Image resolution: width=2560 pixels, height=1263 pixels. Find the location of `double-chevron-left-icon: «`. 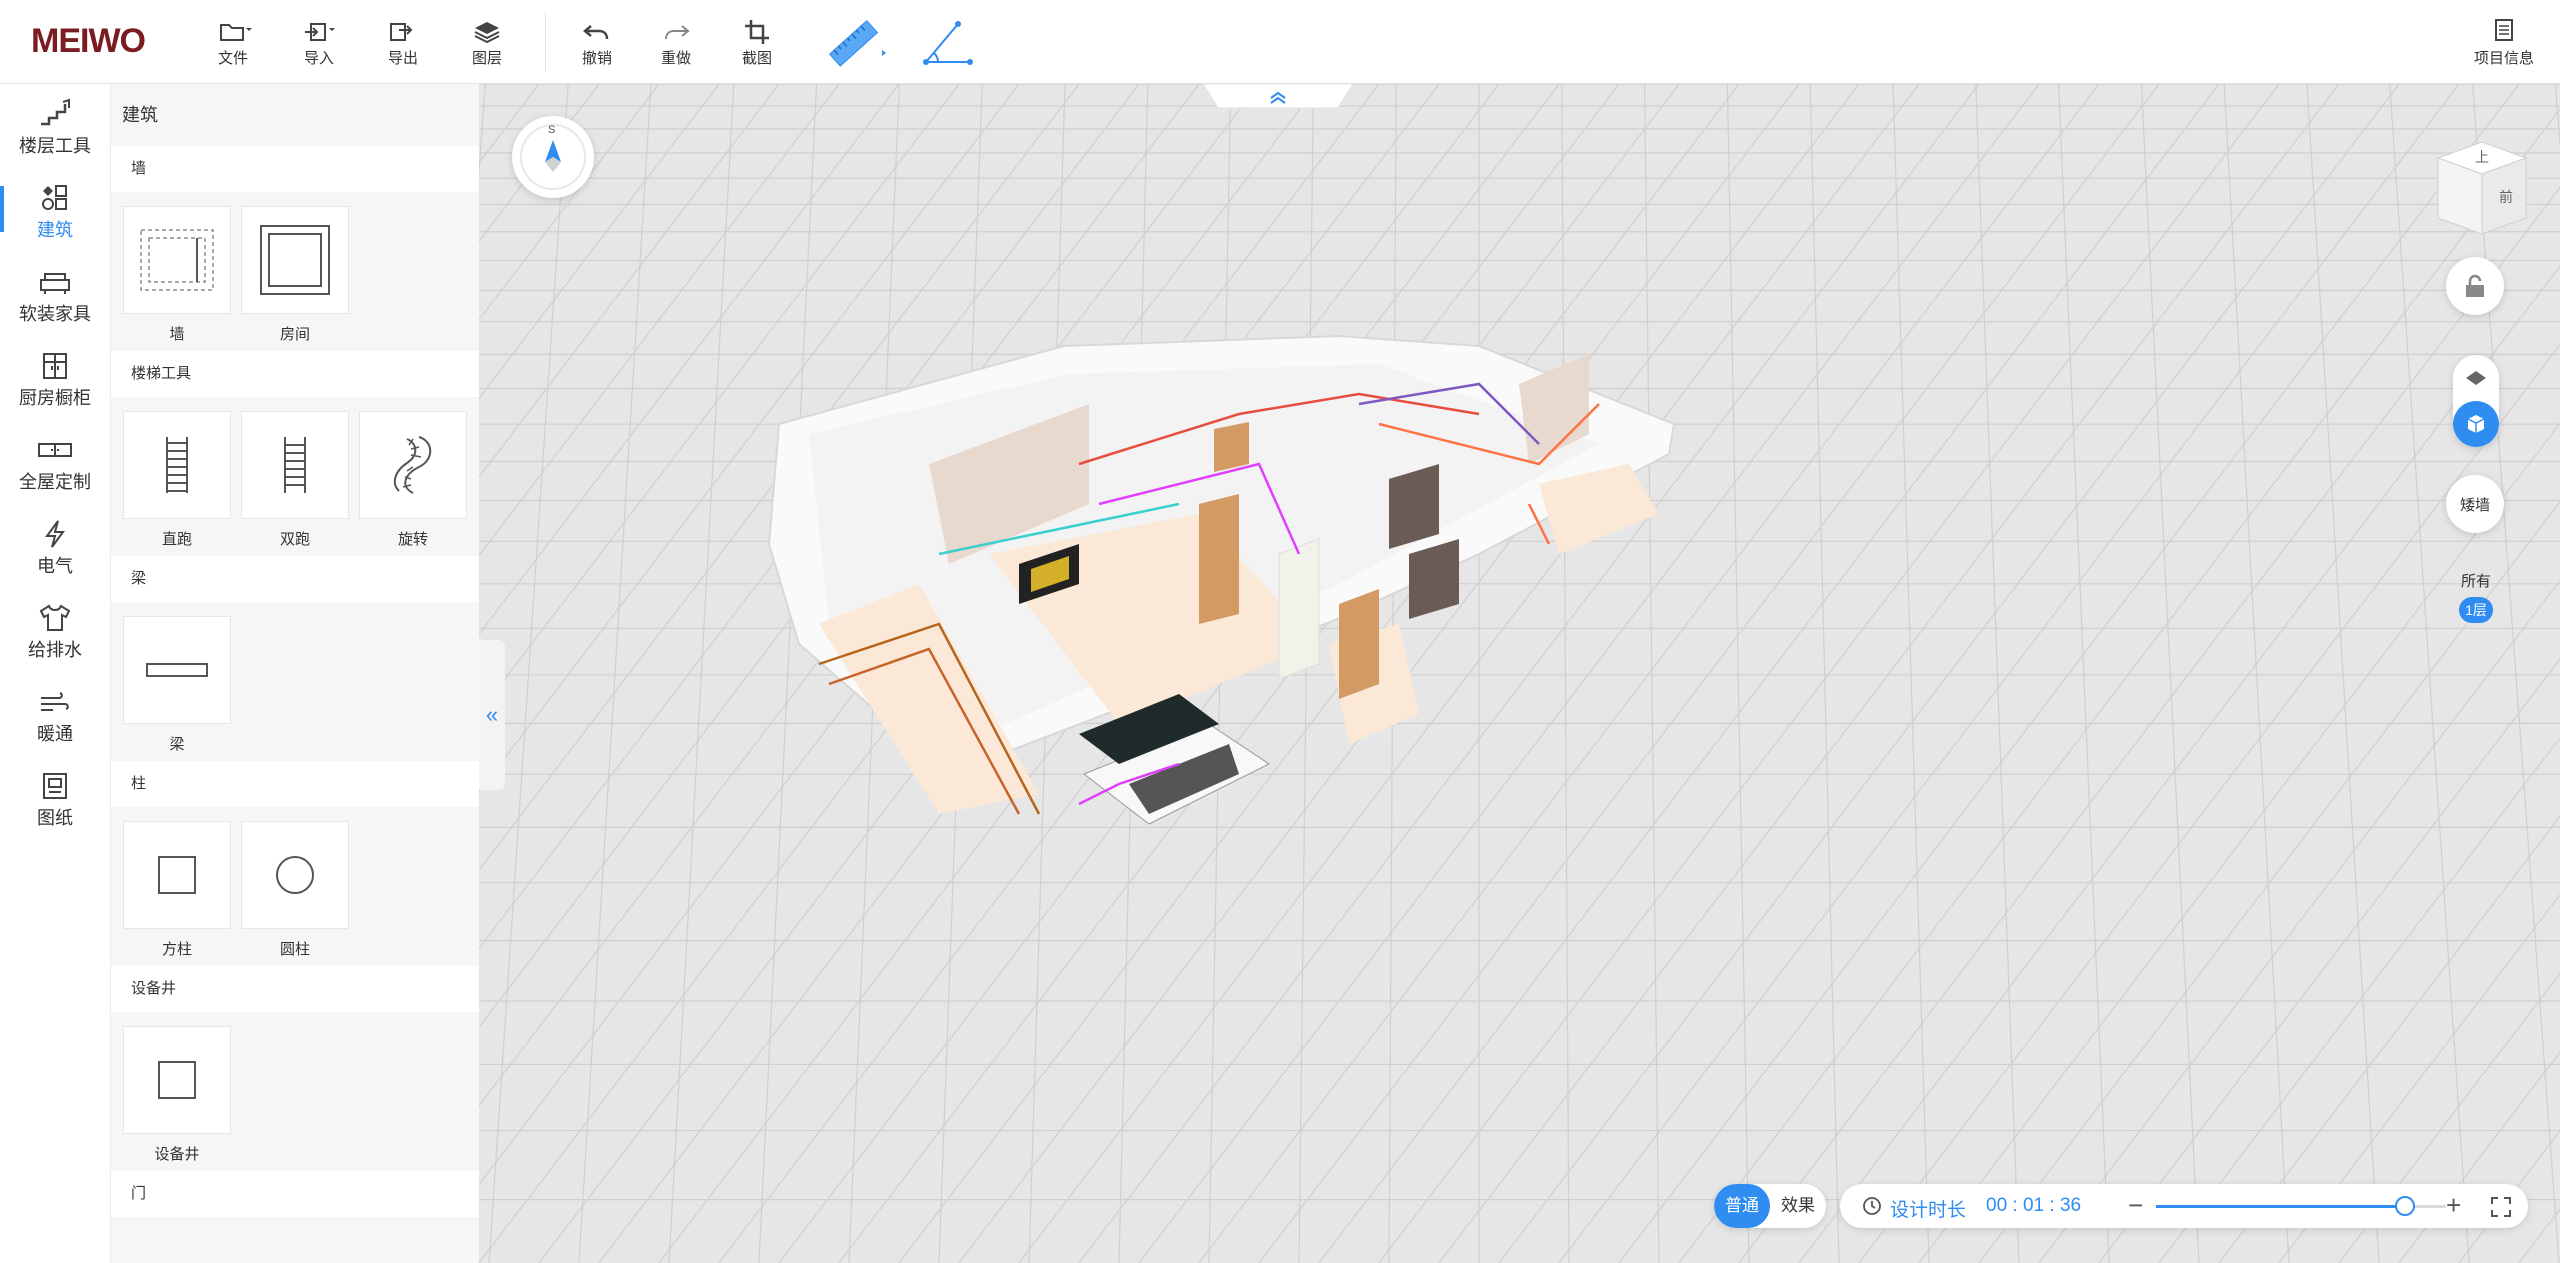

double-chevron-left-icon: « is located at coordinates (492, 714).